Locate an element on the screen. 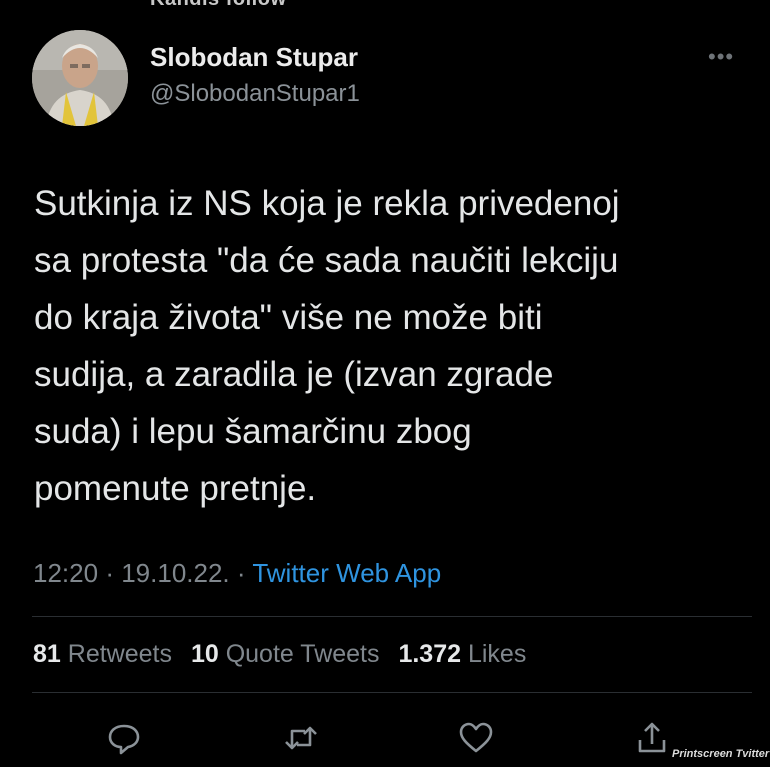  likes-label: Likes is located at coordinates (497, 654).